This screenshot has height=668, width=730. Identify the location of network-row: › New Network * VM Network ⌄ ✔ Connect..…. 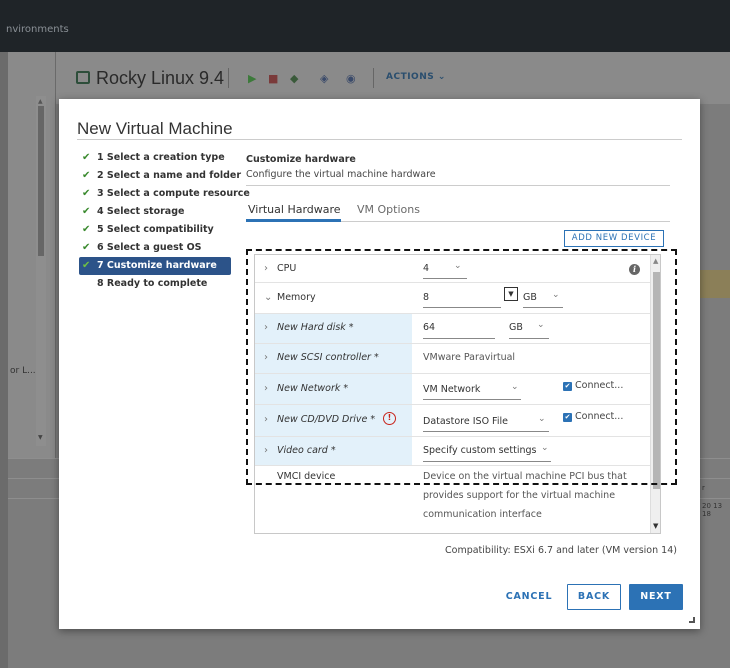
(452, 389).